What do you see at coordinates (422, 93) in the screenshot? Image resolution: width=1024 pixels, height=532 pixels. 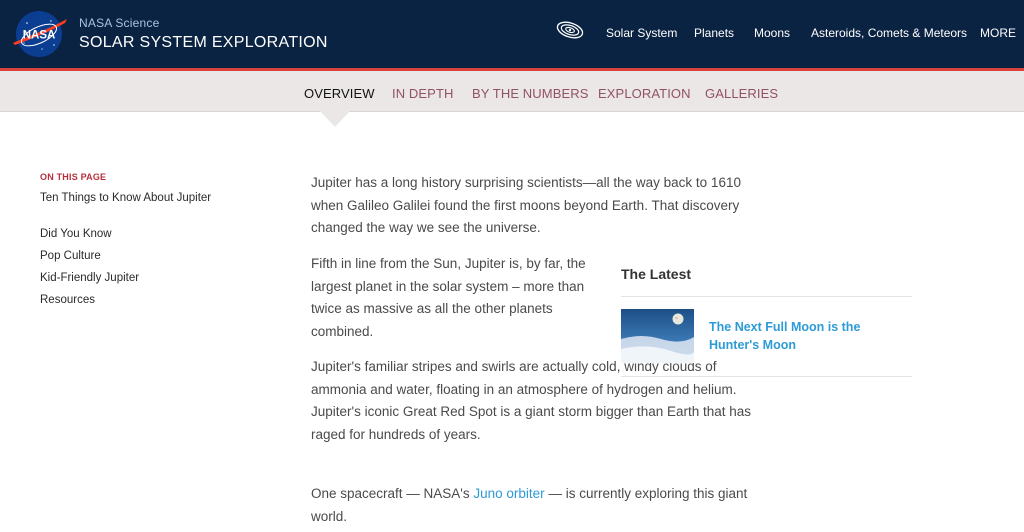 I see `tab-in-depth: IN DEPTH` at bounding box center [422, 93].